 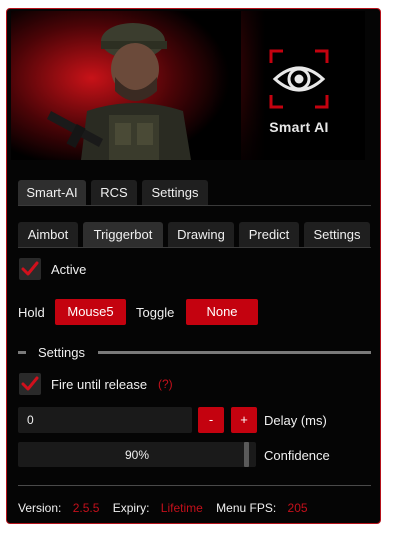 I want to click on fire-until-release-label: Fire until release, so click(x=99, y=384).